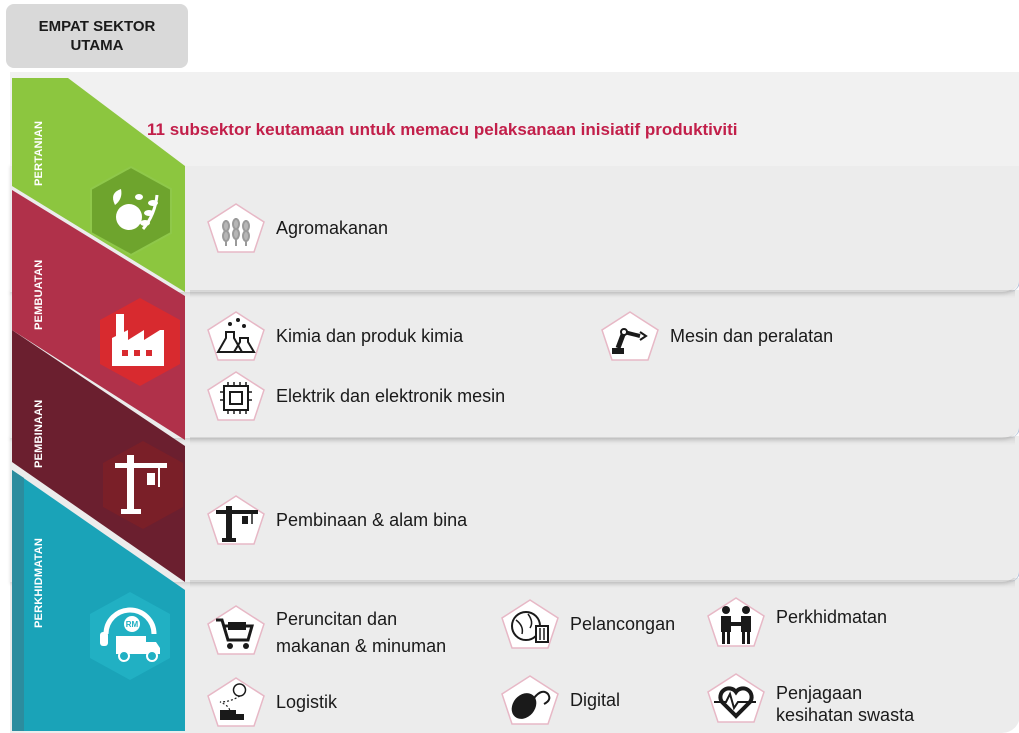 The image size is (1019, 733). What do you see at coordinates (630, 336) in the screenshot?
I see `robot-arm-icon` at bounding box center [630, 336].